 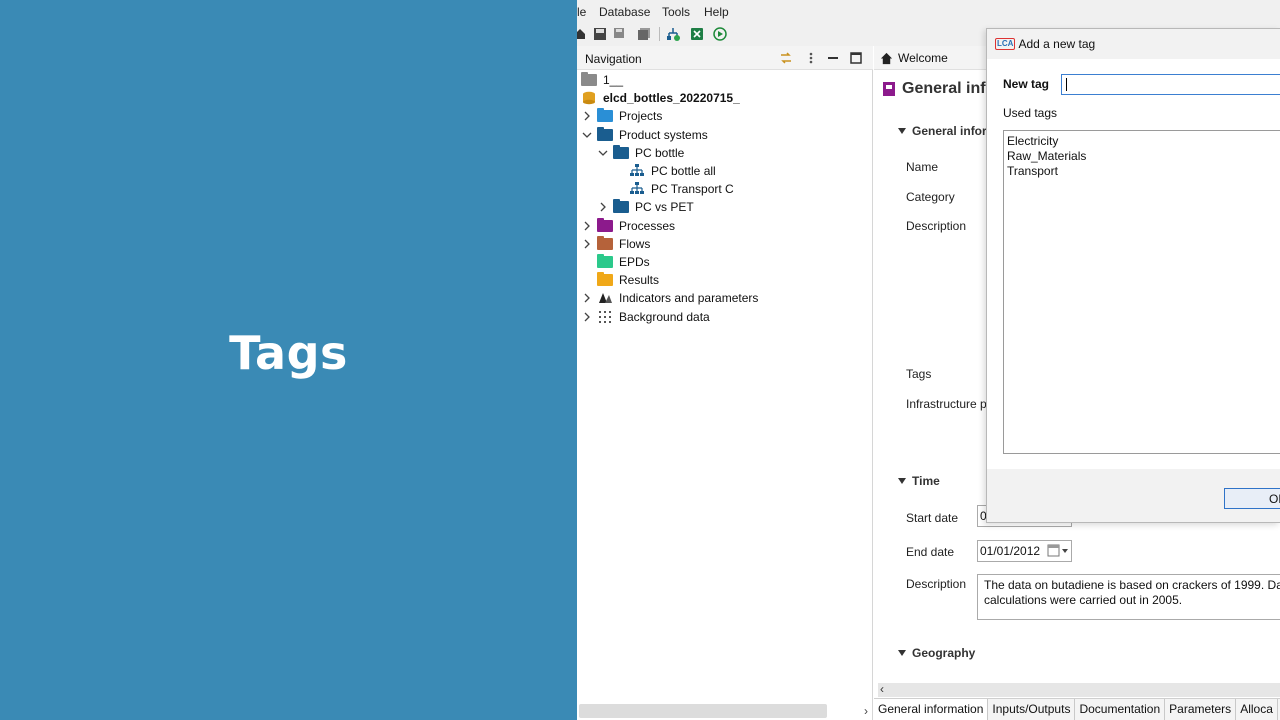 What do you see at coordinates (725, 58) in the screenshot?
I see `navigation-header: Navigation` at bounding box center [725, 58].